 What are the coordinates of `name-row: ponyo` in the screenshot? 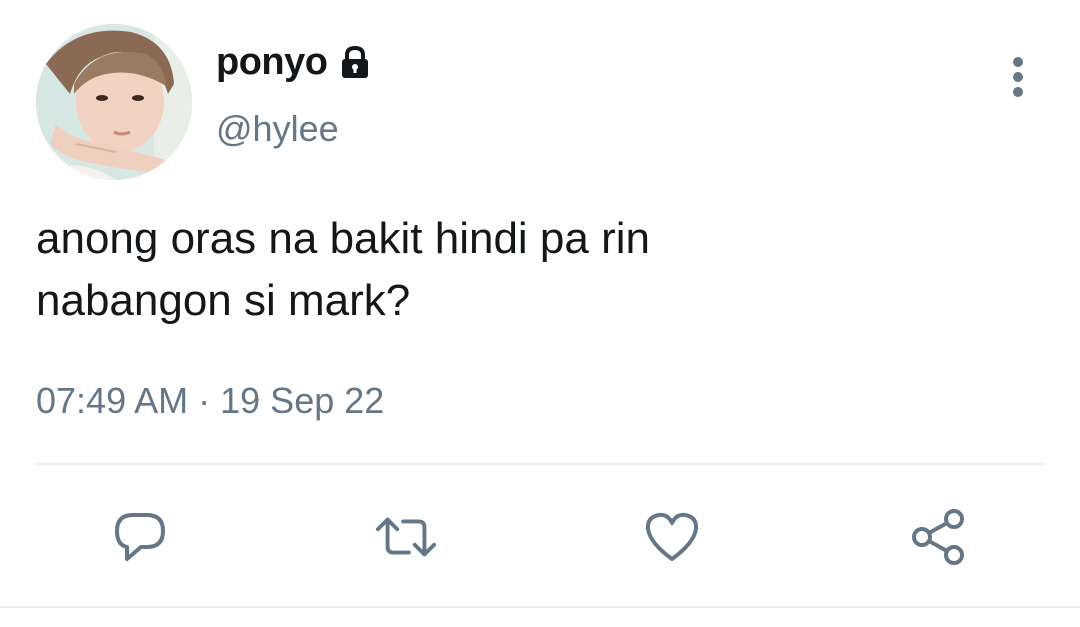 It's located at (294, 62).